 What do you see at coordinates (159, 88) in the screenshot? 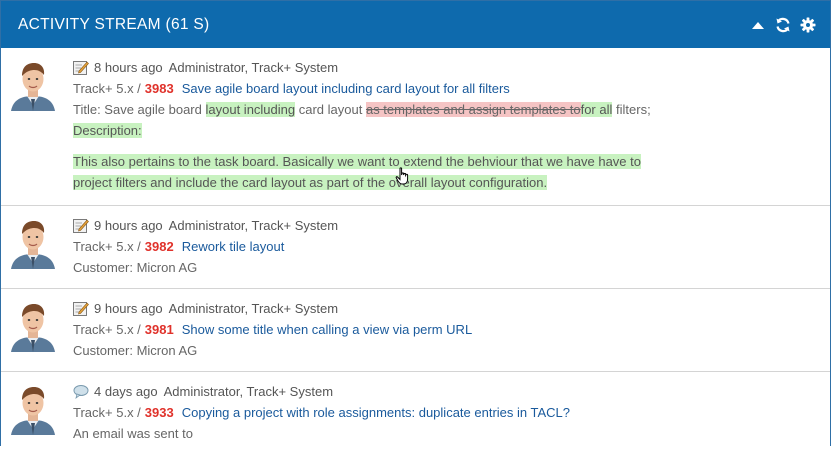
I see `issue-number: 3983` at bounding box center [159, 88].